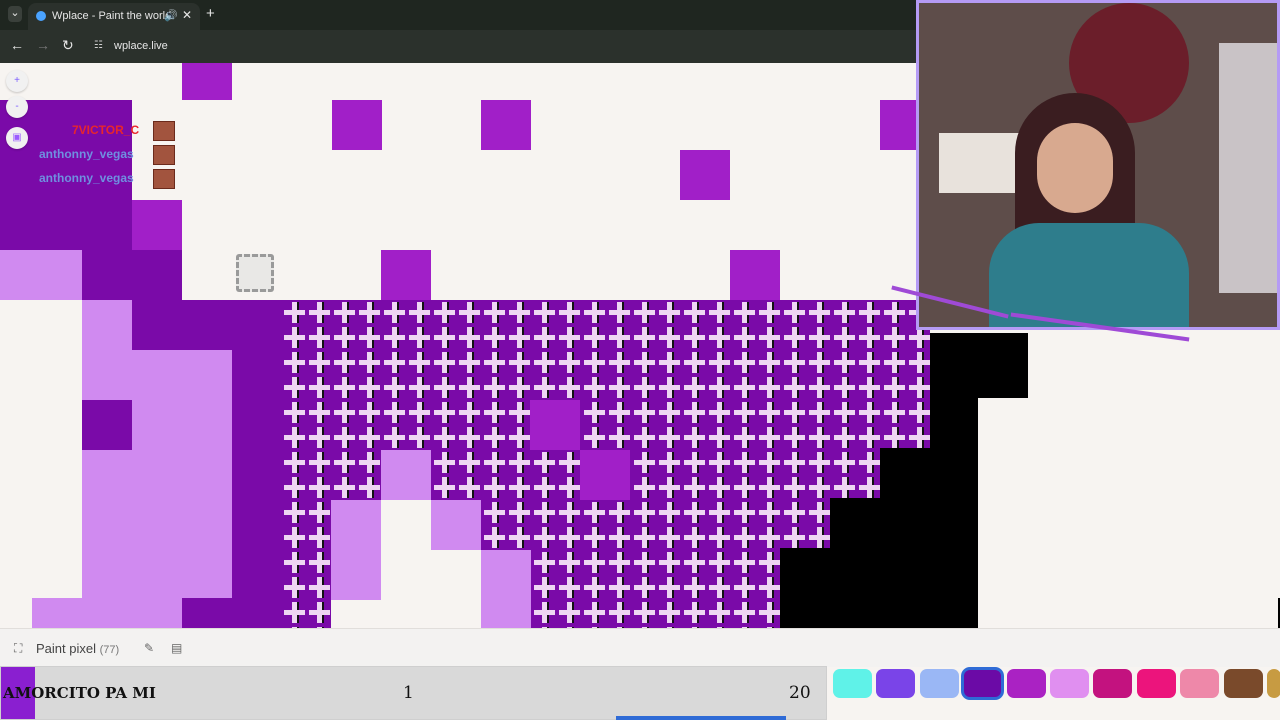  Describe the element at coordinates (1248, 168) in the screenshot. I see `wall` at that location.